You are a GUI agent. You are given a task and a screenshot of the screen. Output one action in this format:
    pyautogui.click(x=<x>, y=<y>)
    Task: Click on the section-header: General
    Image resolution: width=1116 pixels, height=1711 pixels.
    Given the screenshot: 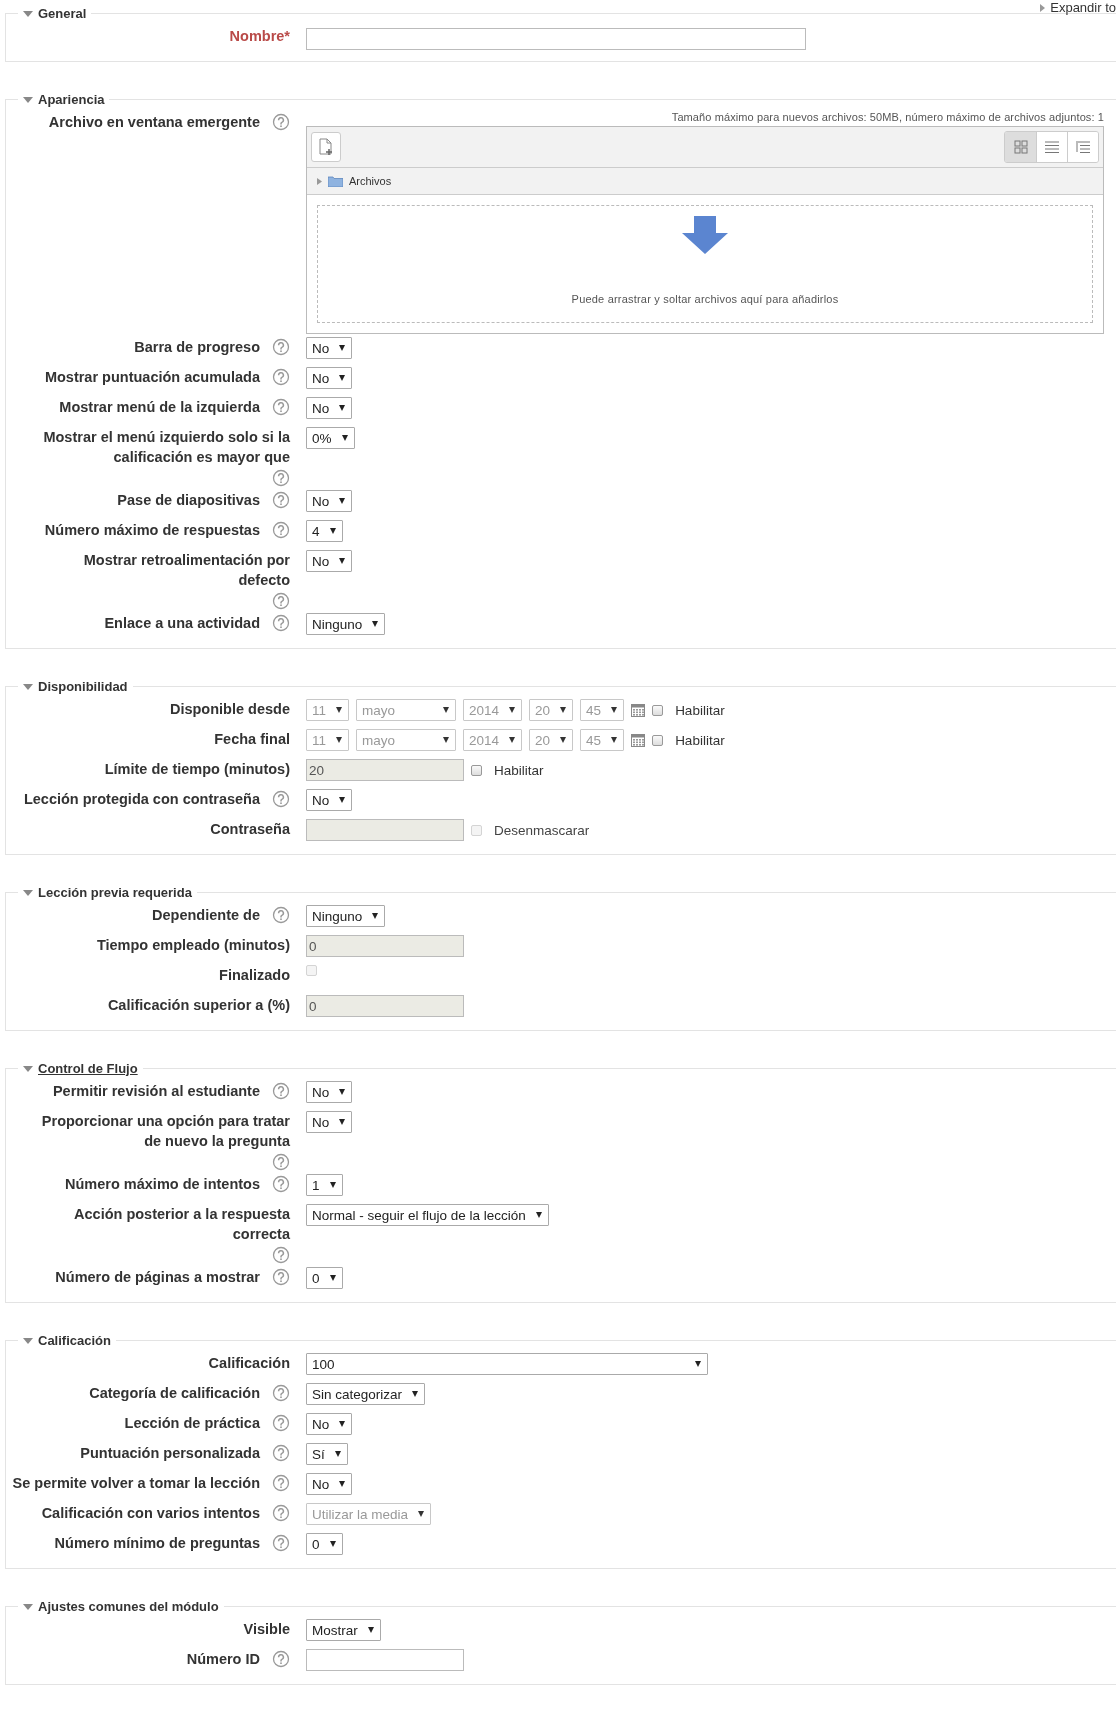 What is the action you would take?
    pyautogui.click(x=55, y=13)
    